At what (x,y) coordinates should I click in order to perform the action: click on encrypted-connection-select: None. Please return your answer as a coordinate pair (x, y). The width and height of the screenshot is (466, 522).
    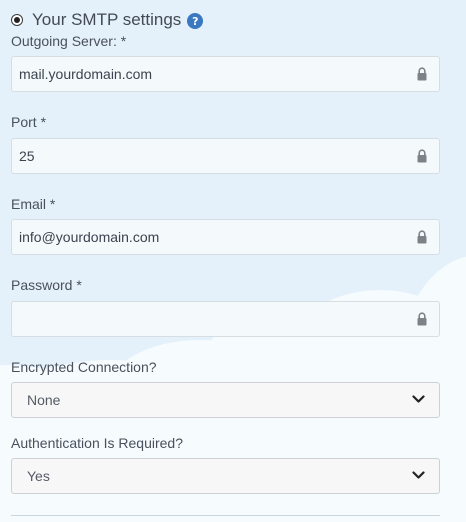
    Looking at the image, I should click on (225, 400).